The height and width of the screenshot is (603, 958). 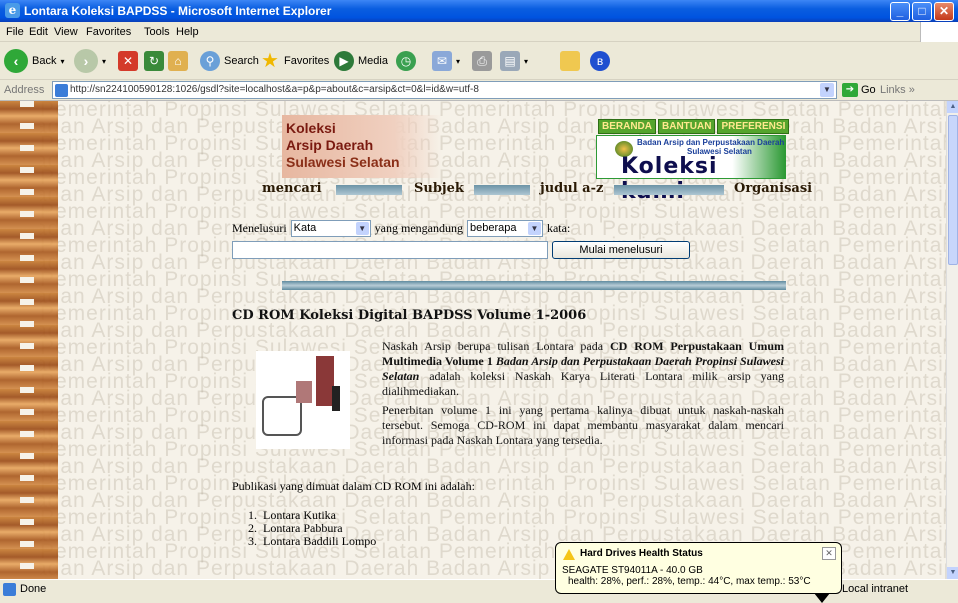 What do you see at coordinates (829, 553) in the screenshot?
I see `close-icon: ✕` at bounding box center [829, 553].